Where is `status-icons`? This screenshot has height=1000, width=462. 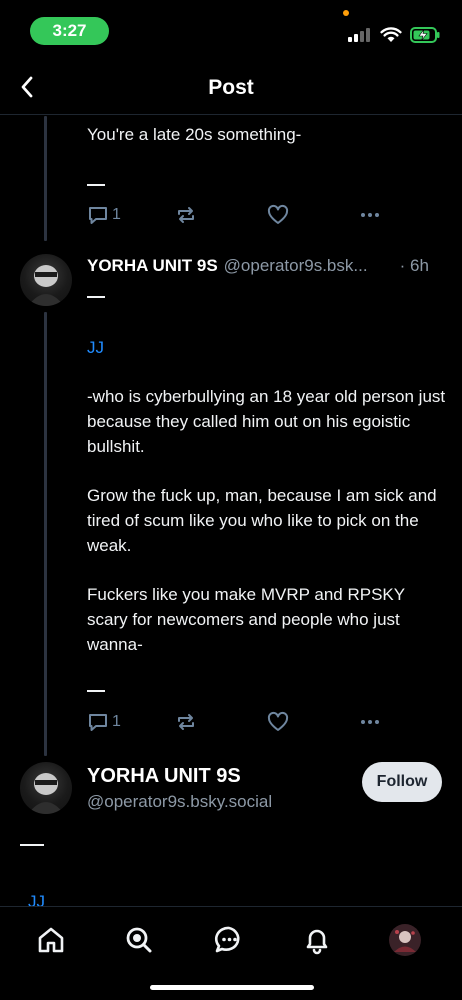
status-icons is located at coordinates (394, 37).